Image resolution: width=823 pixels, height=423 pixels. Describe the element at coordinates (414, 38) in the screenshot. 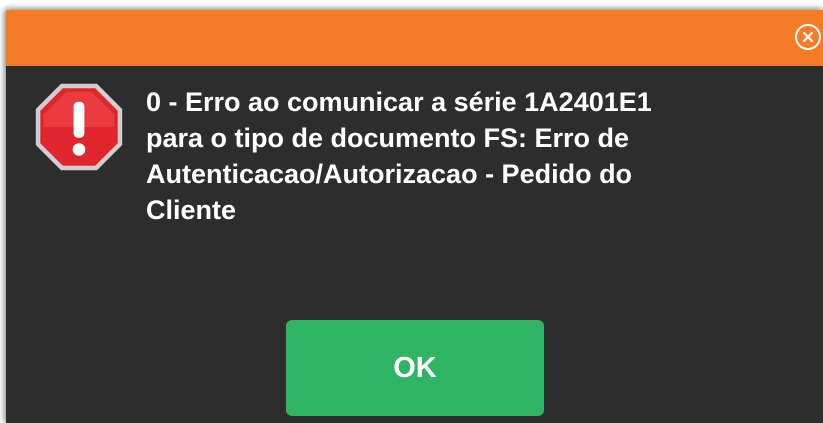

I see `dialog-title-bar` at that location.